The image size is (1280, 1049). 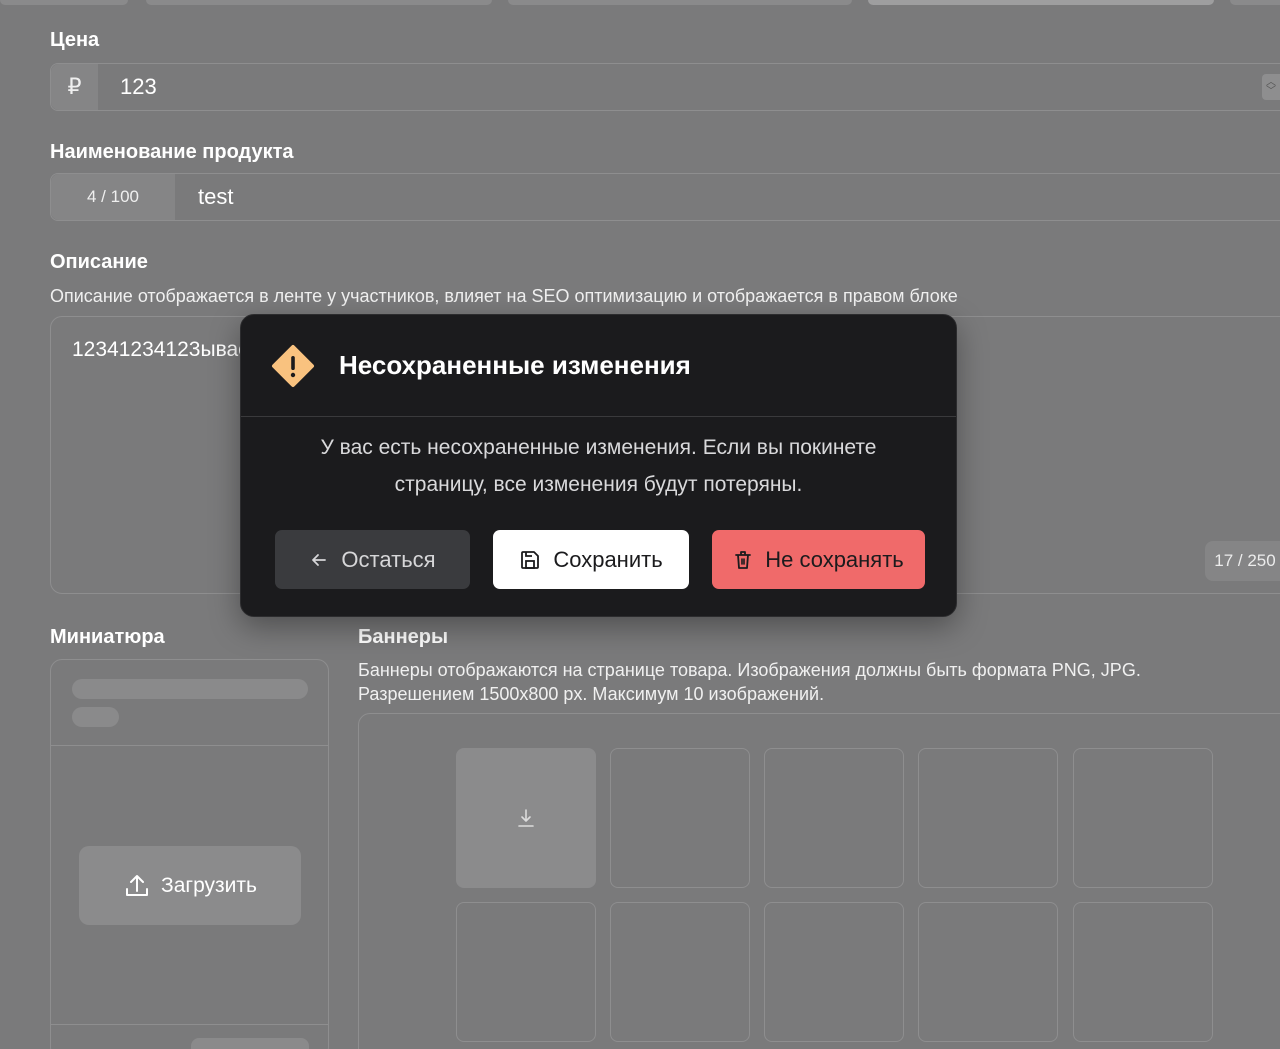 I want to click on download-icon, so click(x=526, y=818).